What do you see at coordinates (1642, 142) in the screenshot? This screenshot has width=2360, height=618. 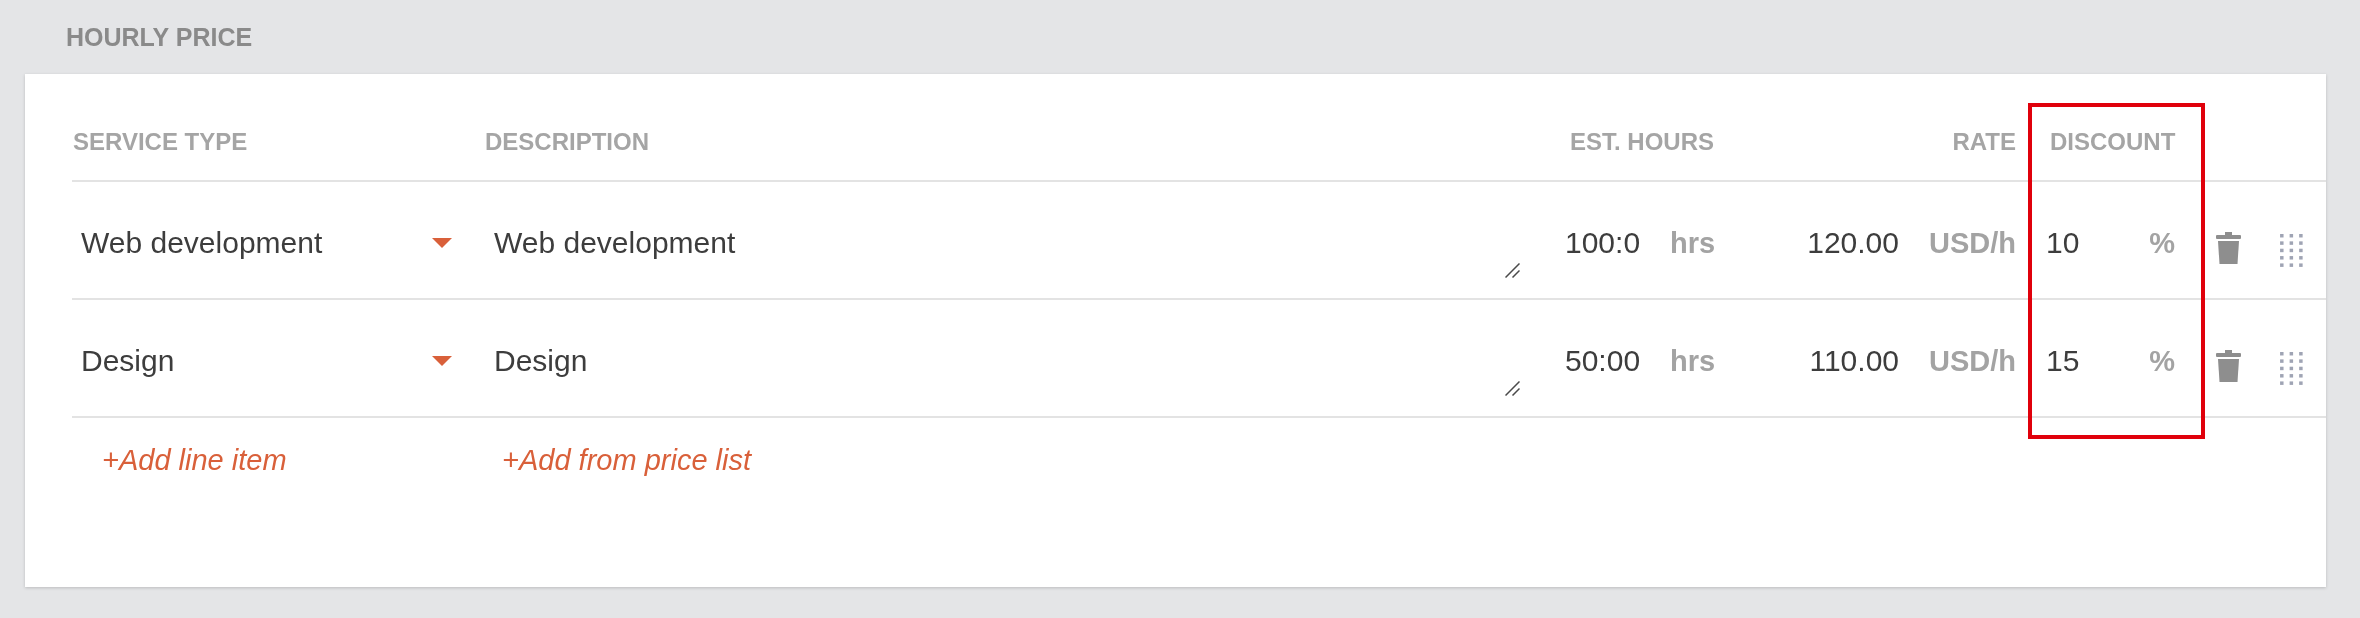 I see `column-header: EST. HOURS` at bounding box center [1642, 142].